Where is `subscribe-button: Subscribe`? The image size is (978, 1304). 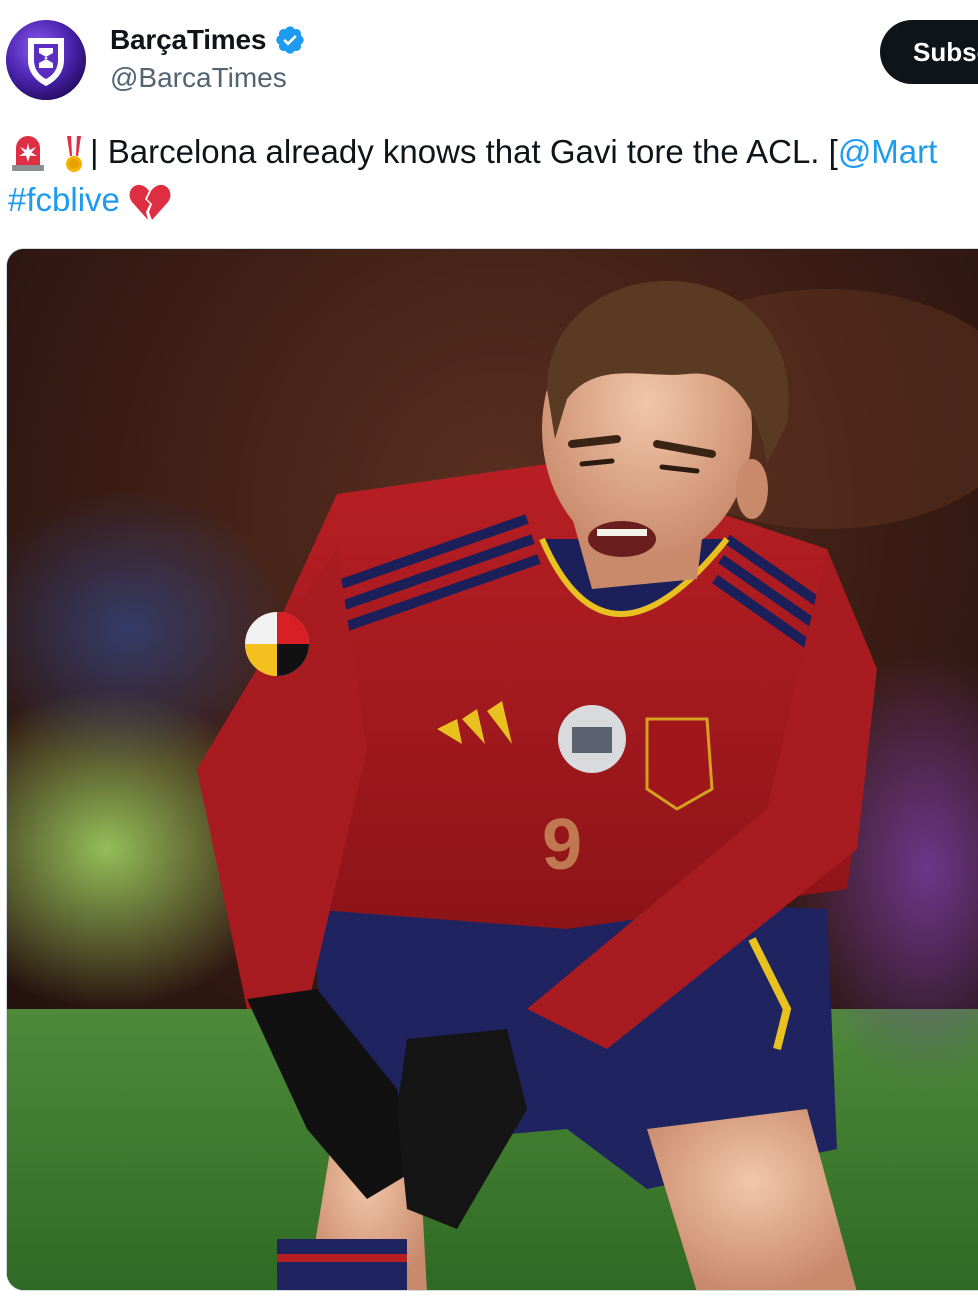 subscribe-button: Subscribe is located at coordinates (929, 52).